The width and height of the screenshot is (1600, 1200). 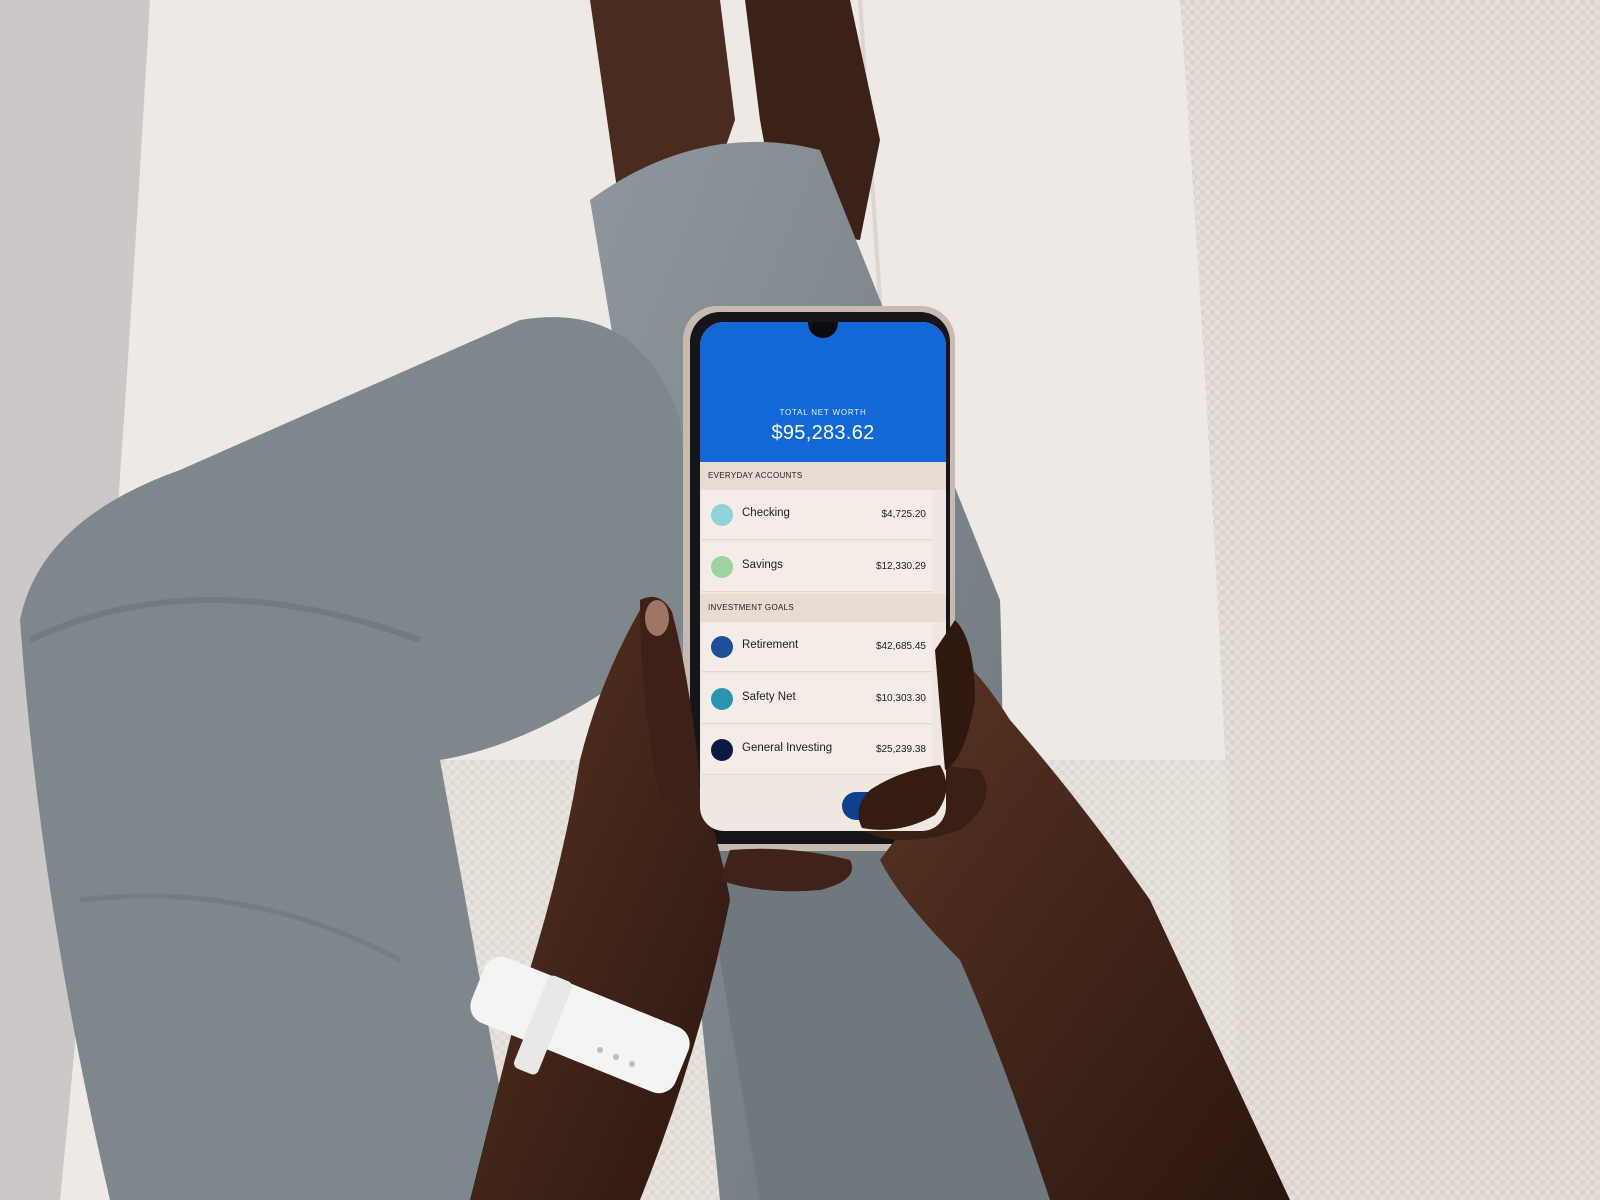 I want to click on section-title-investment-goals: INVESTMENT GOALS, so click(x=823, y=608).